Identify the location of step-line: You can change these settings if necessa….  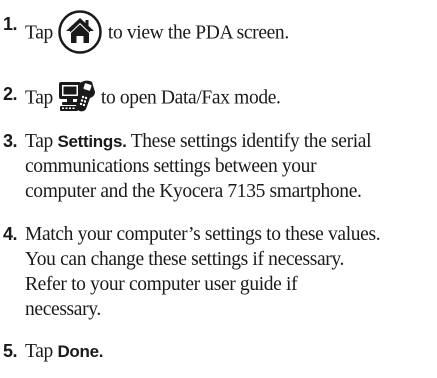
(185, 259).